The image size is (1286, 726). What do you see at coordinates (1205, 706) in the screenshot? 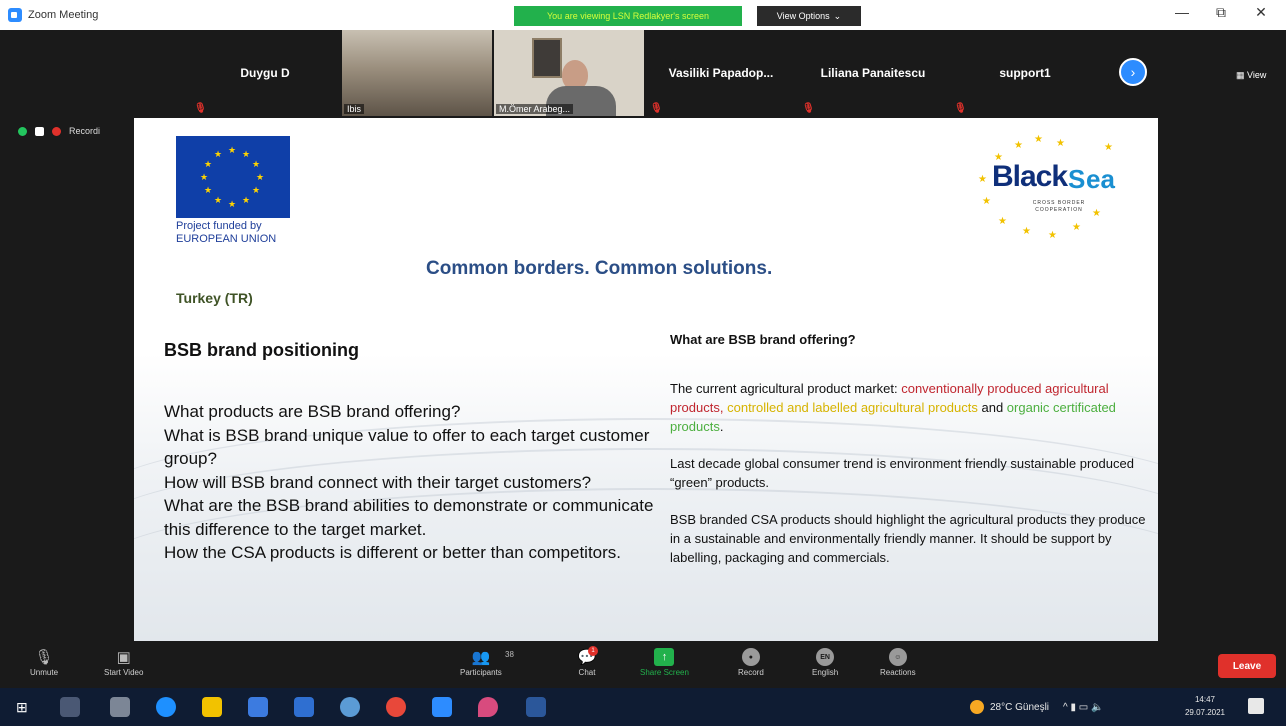
I see `clock: 14:47 29.07.2021` at bounding box center [1205, 706].